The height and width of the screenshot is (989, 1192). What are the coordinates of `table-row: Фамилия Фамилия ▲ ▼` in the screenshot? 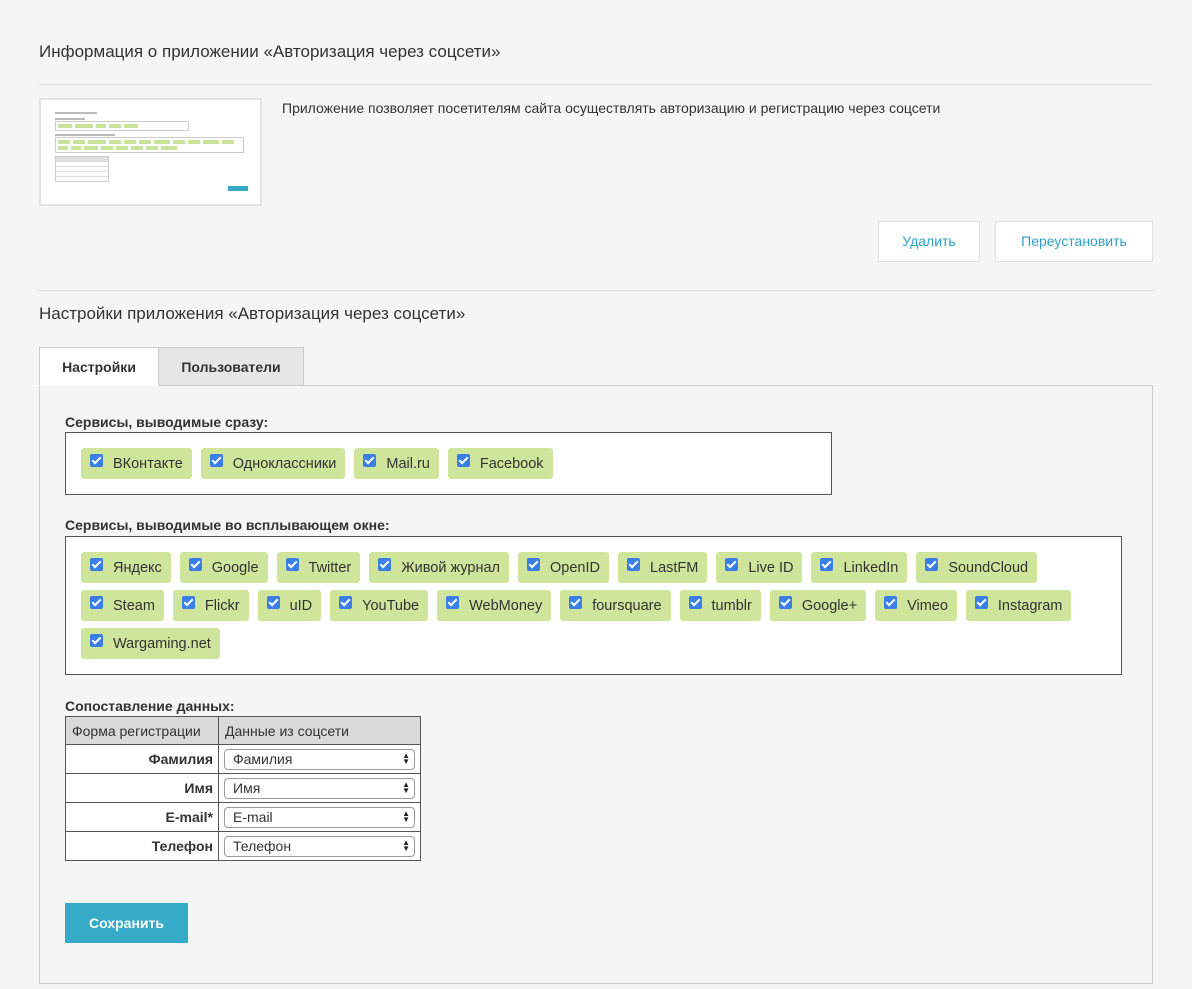 It's located at (243, 759).